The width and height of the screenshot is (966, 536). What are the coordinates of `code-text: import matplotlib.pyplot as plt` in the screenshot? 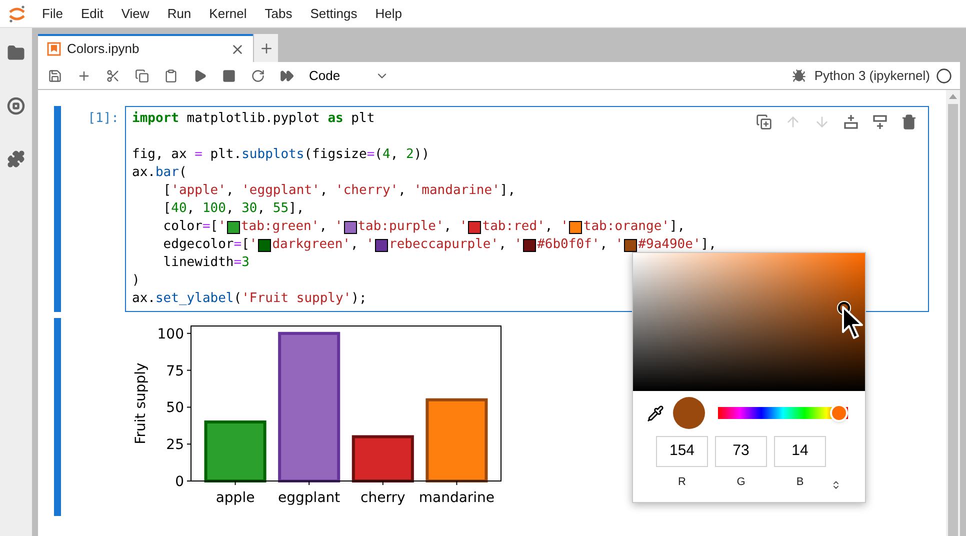 It's located at (253, 119).